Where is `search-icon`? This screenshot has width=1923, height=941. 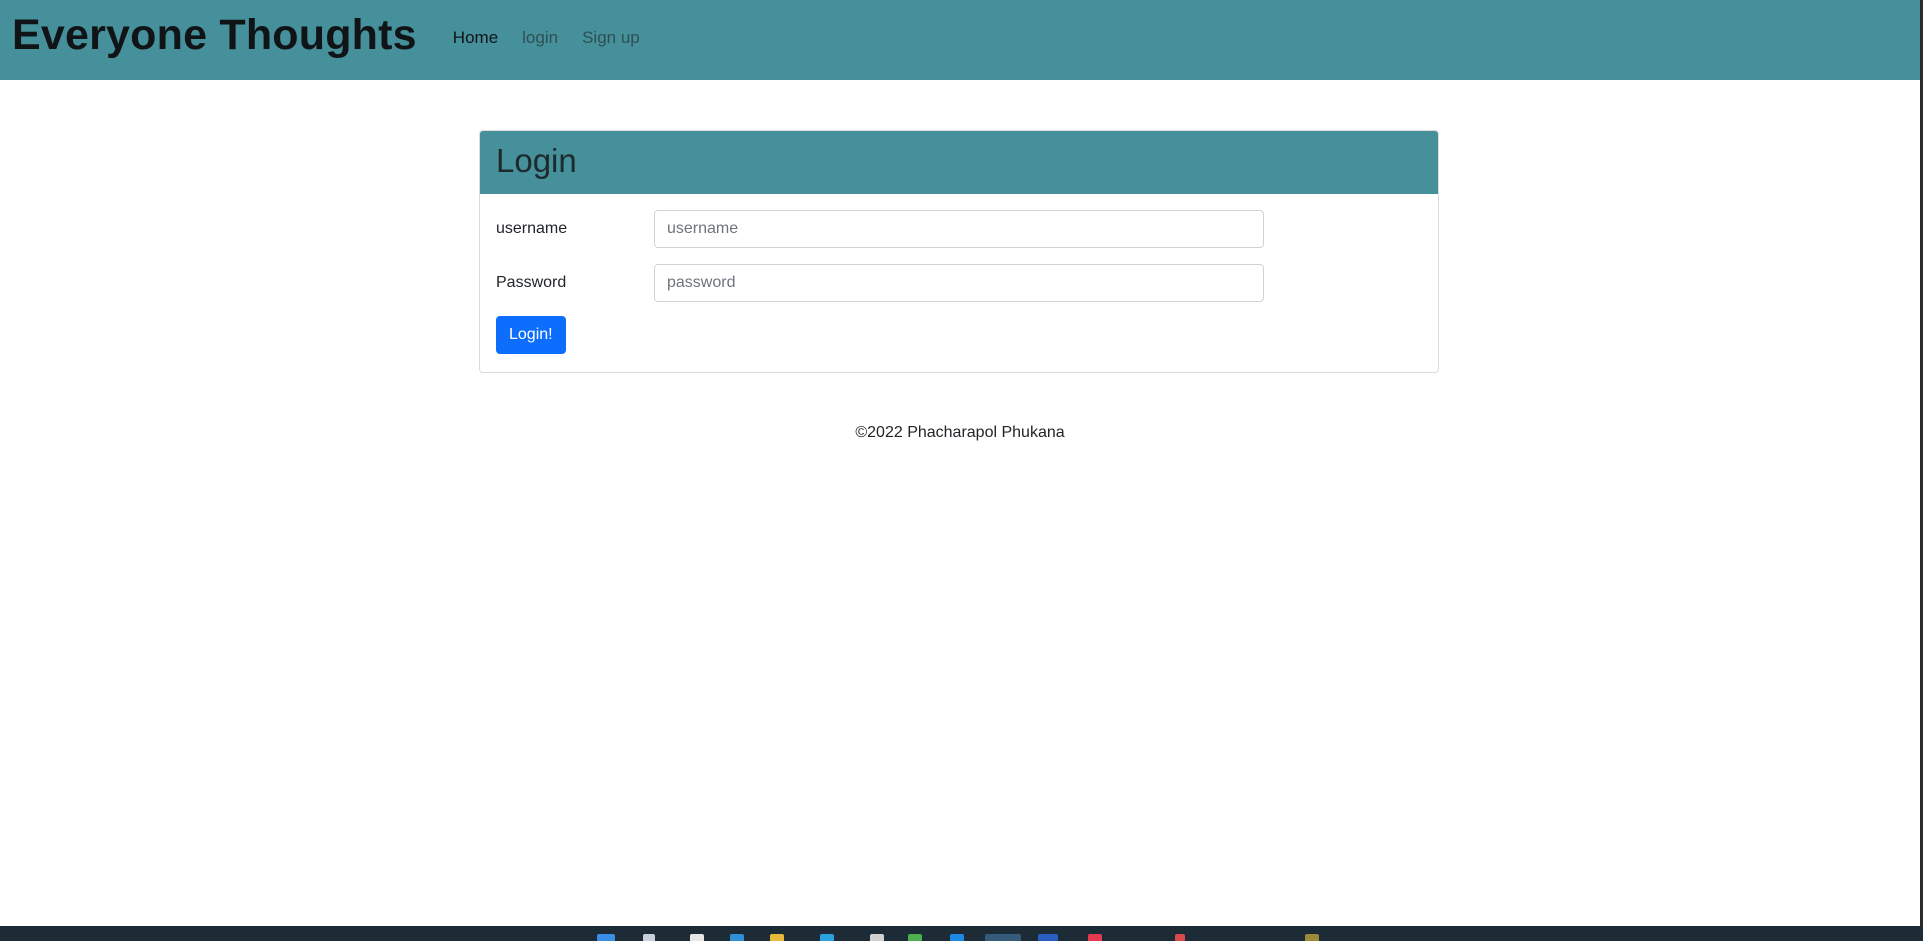 search-icon is located at coordinates (649, 937).